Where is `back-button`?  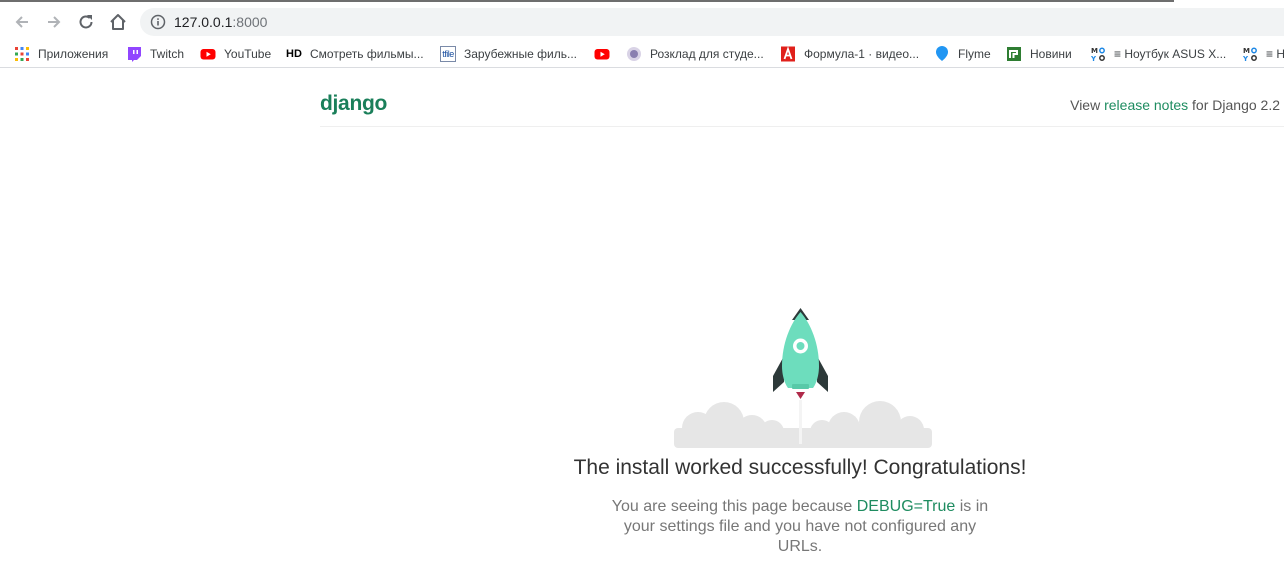
back-button is located at coordinates (22, 22).